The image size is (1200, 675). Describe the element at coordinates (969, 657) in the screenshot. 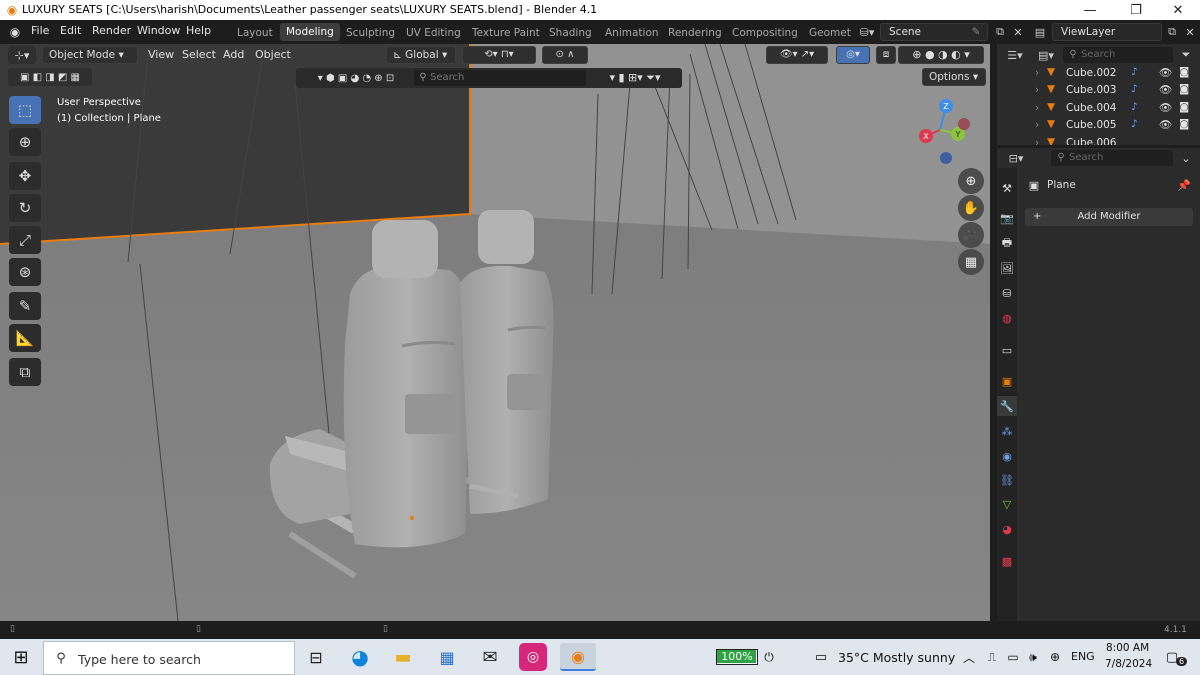

I see `chevron-up-icon: ︿` at that location.